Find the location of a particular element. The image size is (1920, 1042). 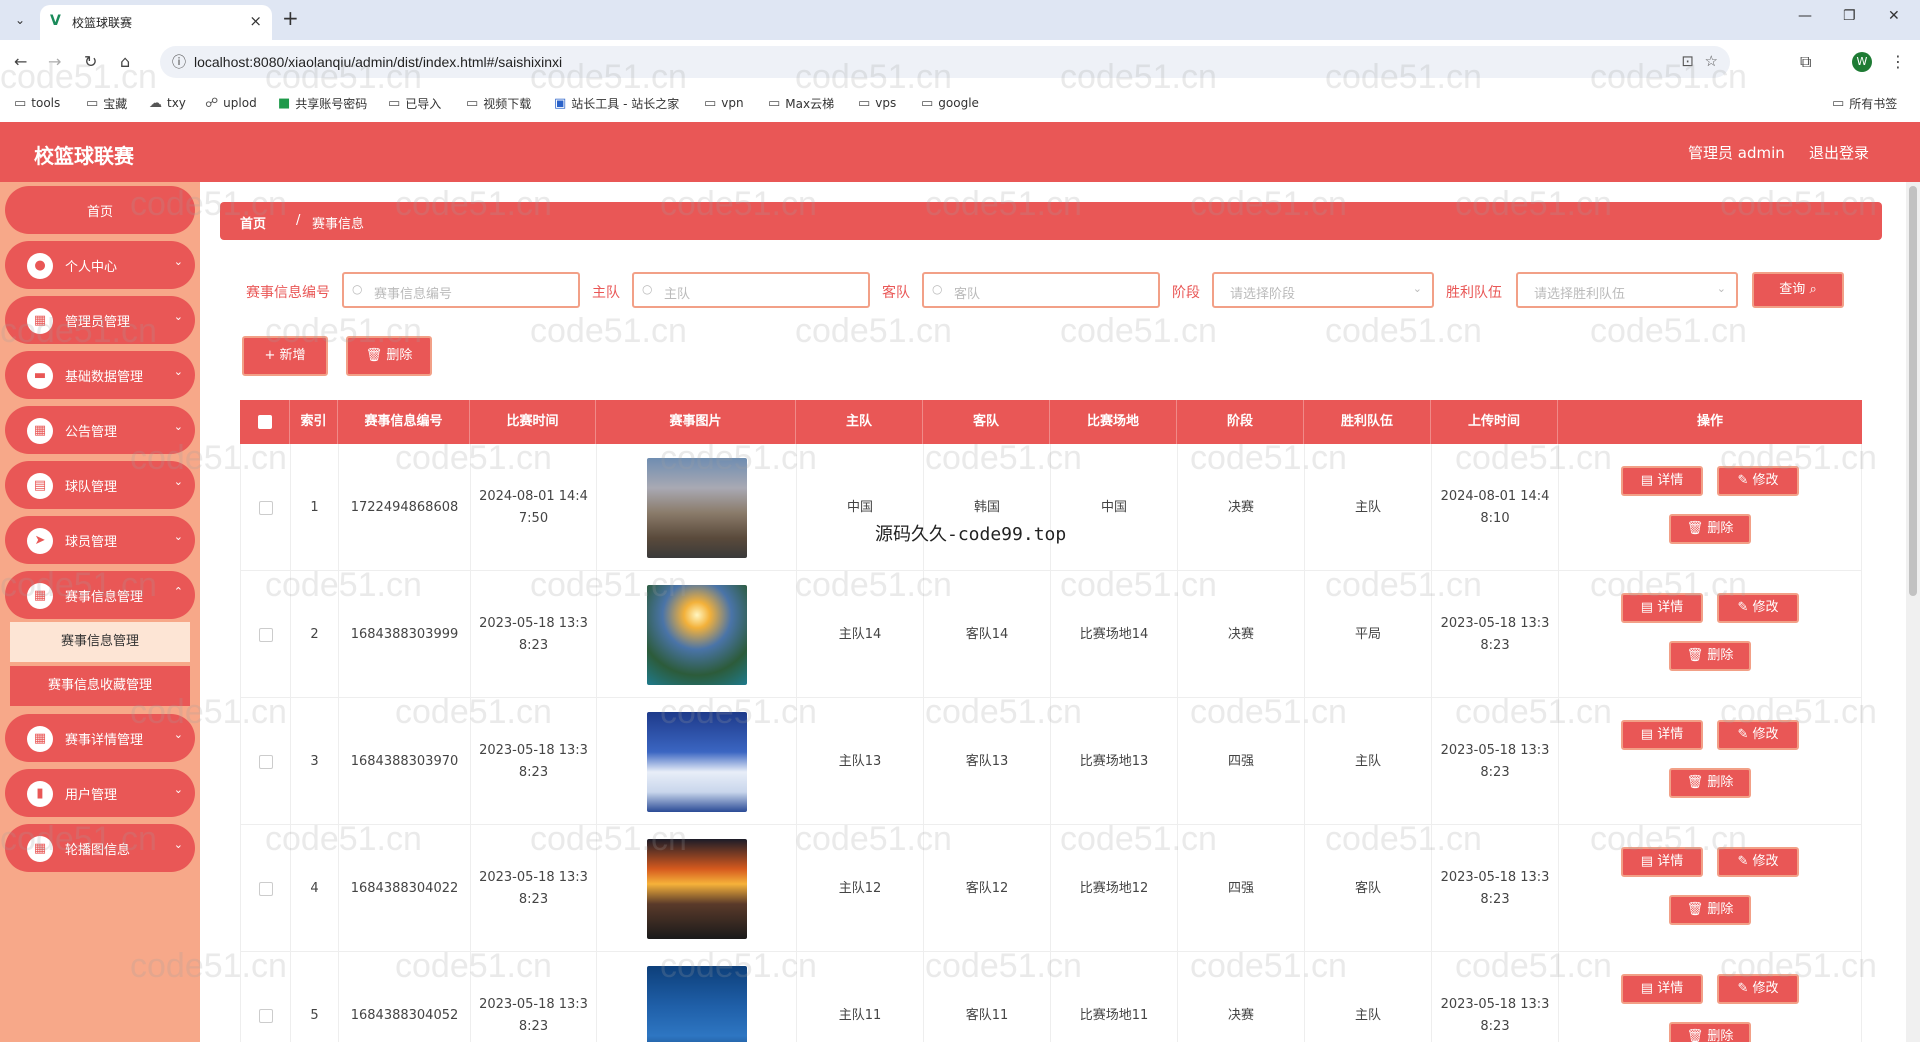

col-photo: 赛事图片 is located at coordinates (696, 422).